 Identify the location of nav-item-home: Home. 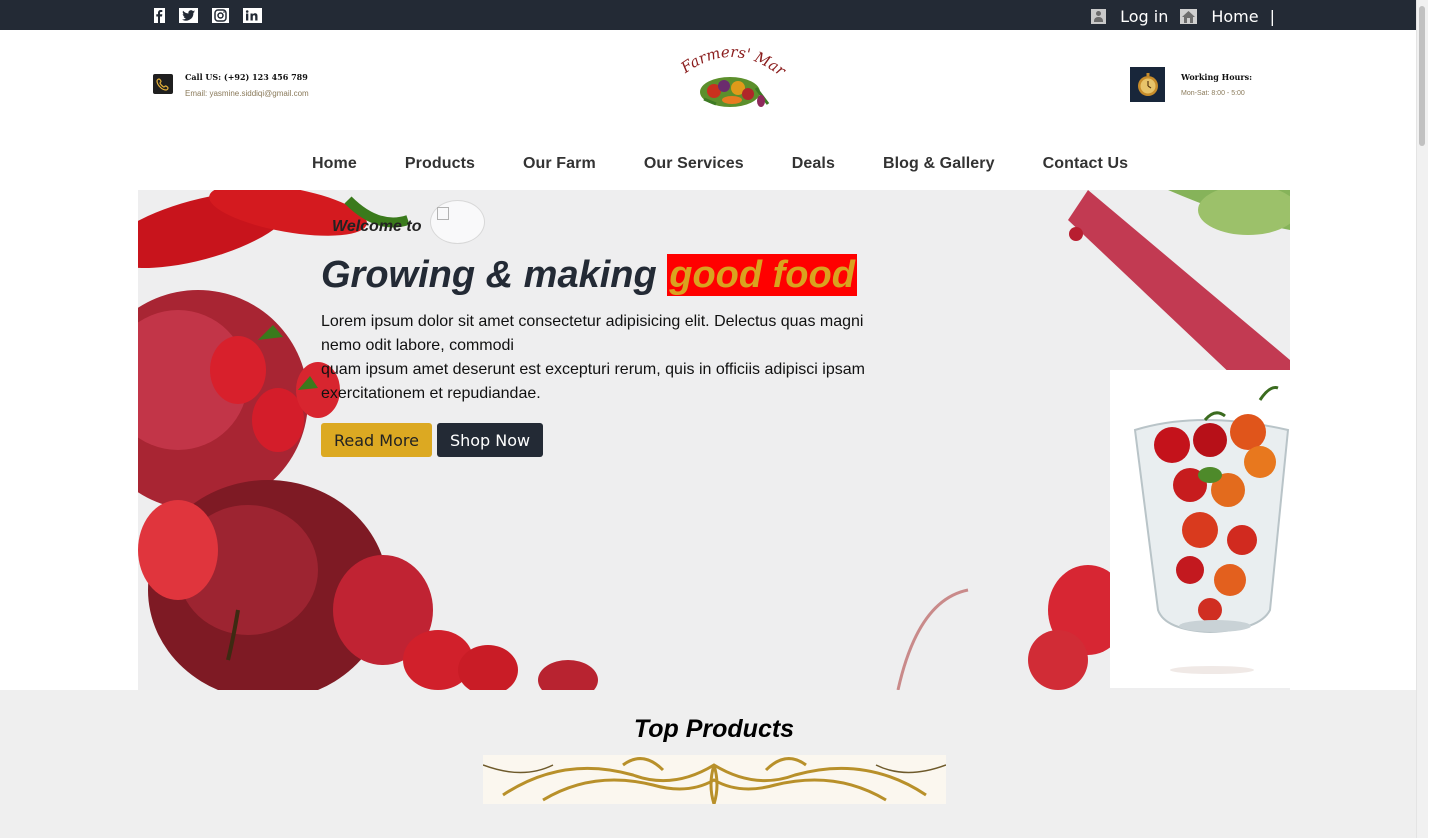
(334, 164).